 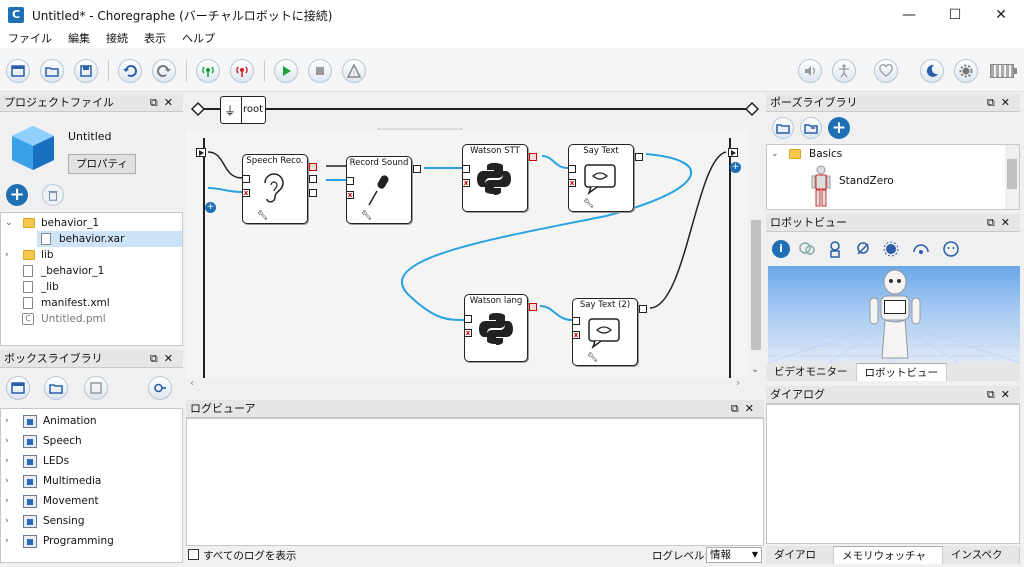 What do you see at coordinates (192, 383) in the screenshot?
I see `chevron-left-icon: ‹` at bounding box center [192, 383].